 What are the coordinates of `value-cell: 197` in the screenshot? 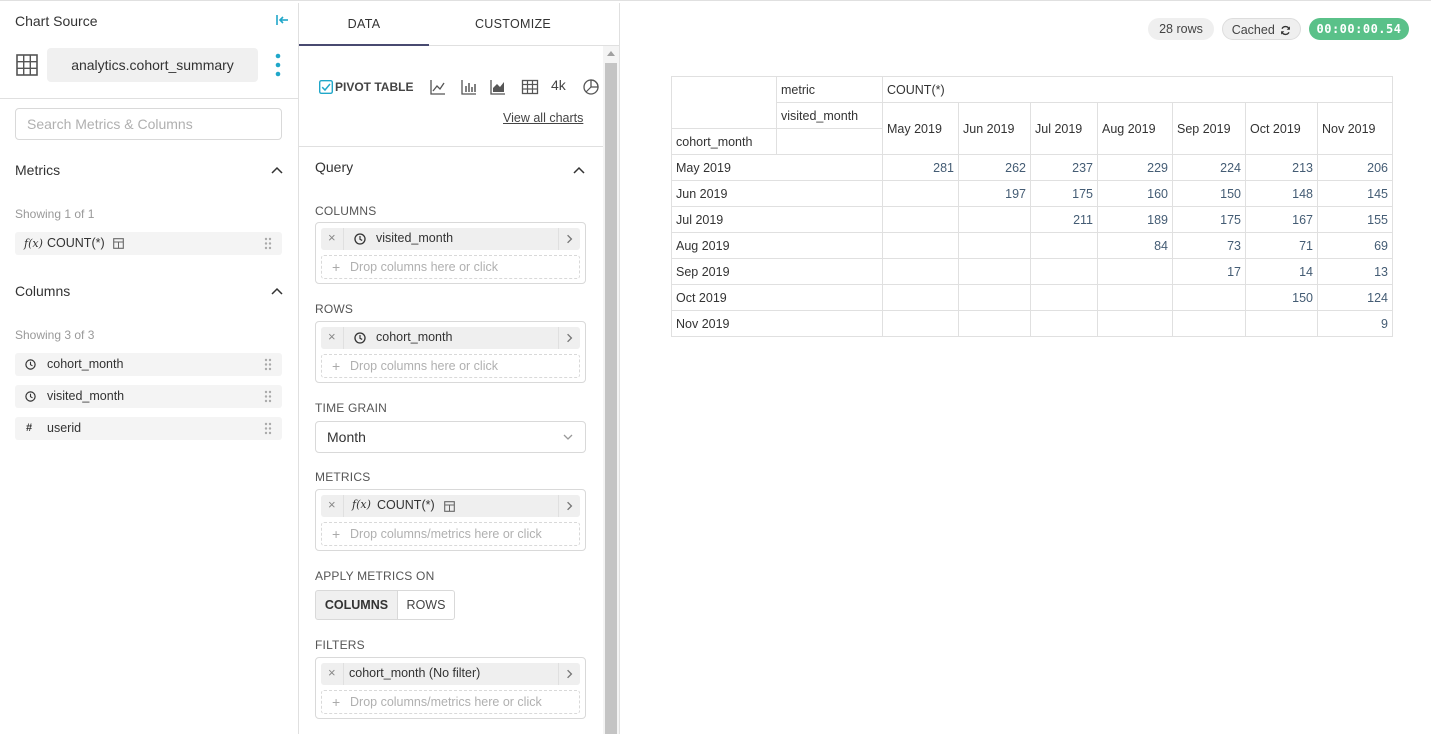 It's located at (994, 193).